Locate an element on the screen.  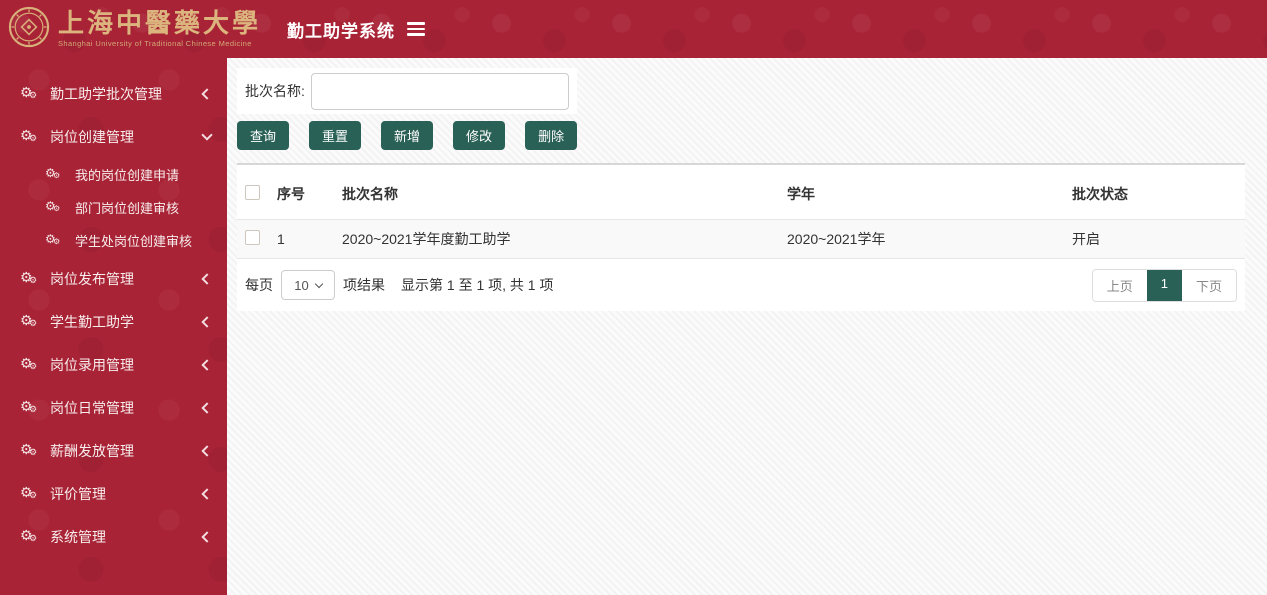
col-header-batch-status: 批次状态 is located at coordinates (1100, 194).